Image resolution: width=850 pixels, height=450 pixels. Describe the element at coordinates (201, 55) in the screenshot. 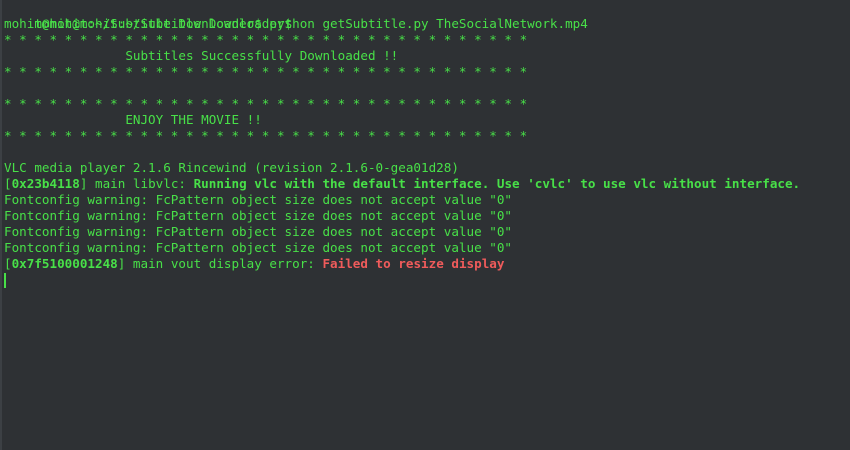

I see `downloaded-message: Subtitles Successfully Downloaded !!` at that location.